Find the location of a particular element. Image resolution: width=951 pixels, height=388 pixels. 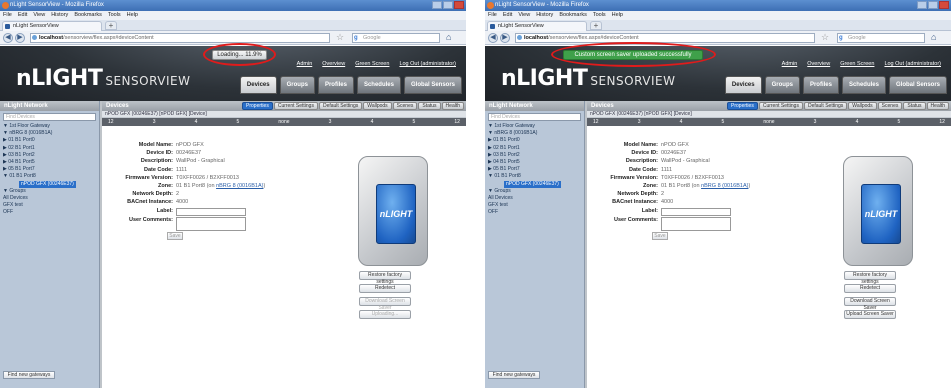

find-devices-input: Find Devices is located at coordinates (534, 117).